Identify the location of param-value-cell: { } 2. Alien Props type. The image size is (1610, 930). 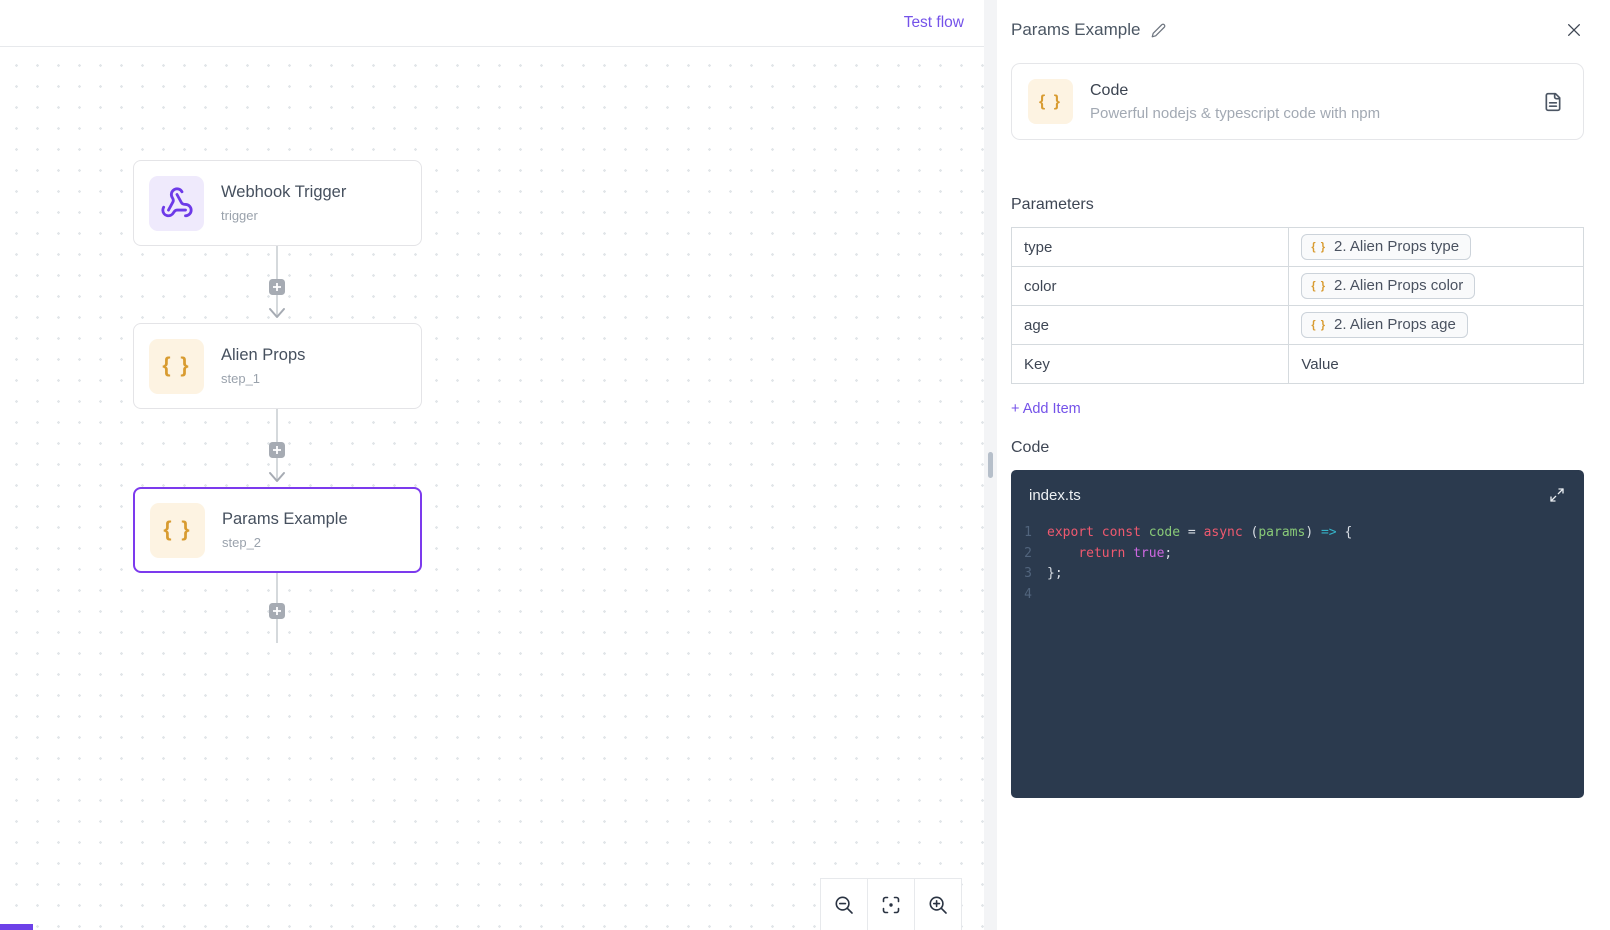
(1436, 247).